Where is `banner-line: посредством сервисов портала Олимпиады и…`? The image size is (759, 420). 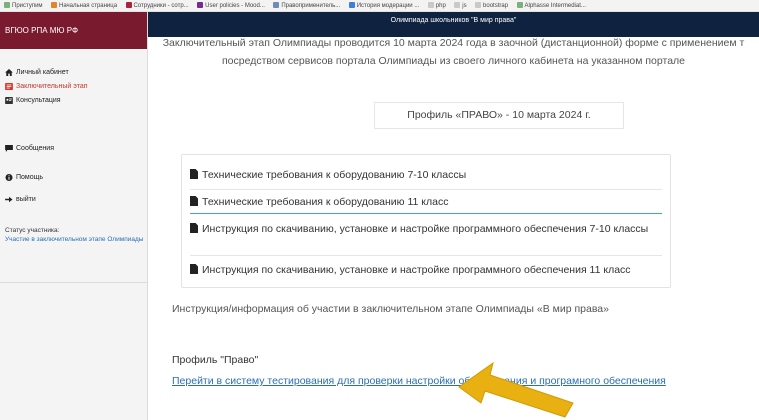 banner-line: посредством сервисов портала Олимпиады и… is located at coordinates (453, 61).